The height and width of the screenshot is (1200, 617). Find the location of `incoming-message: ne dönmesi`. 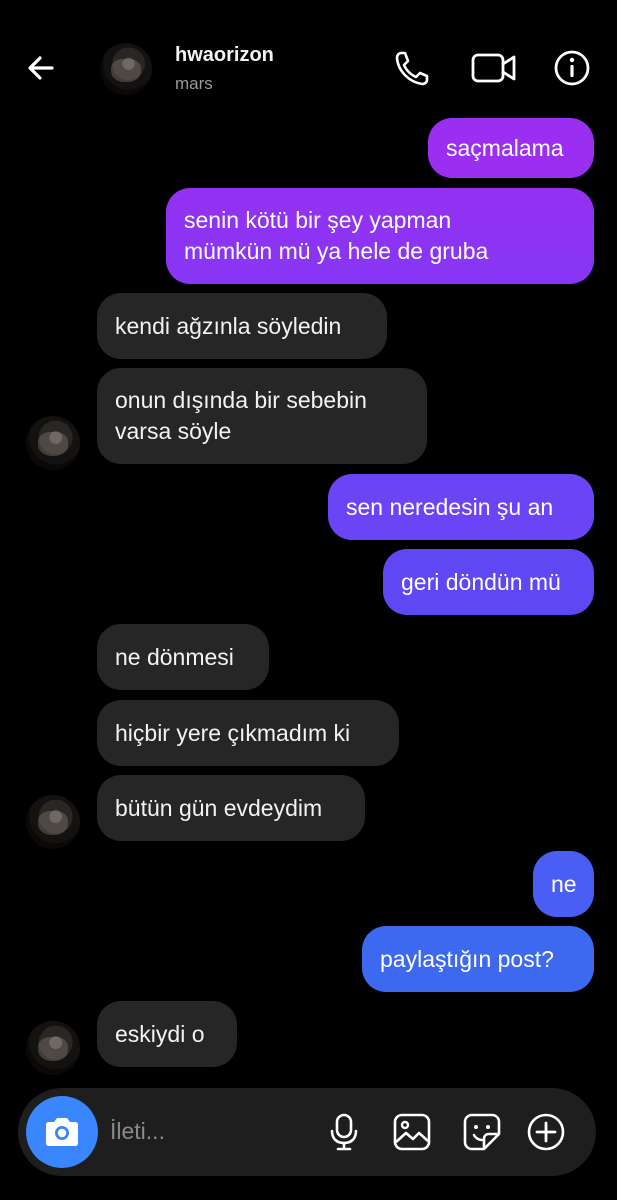

incoming-message: ne dönmesi is located at coordinates (183, 657).